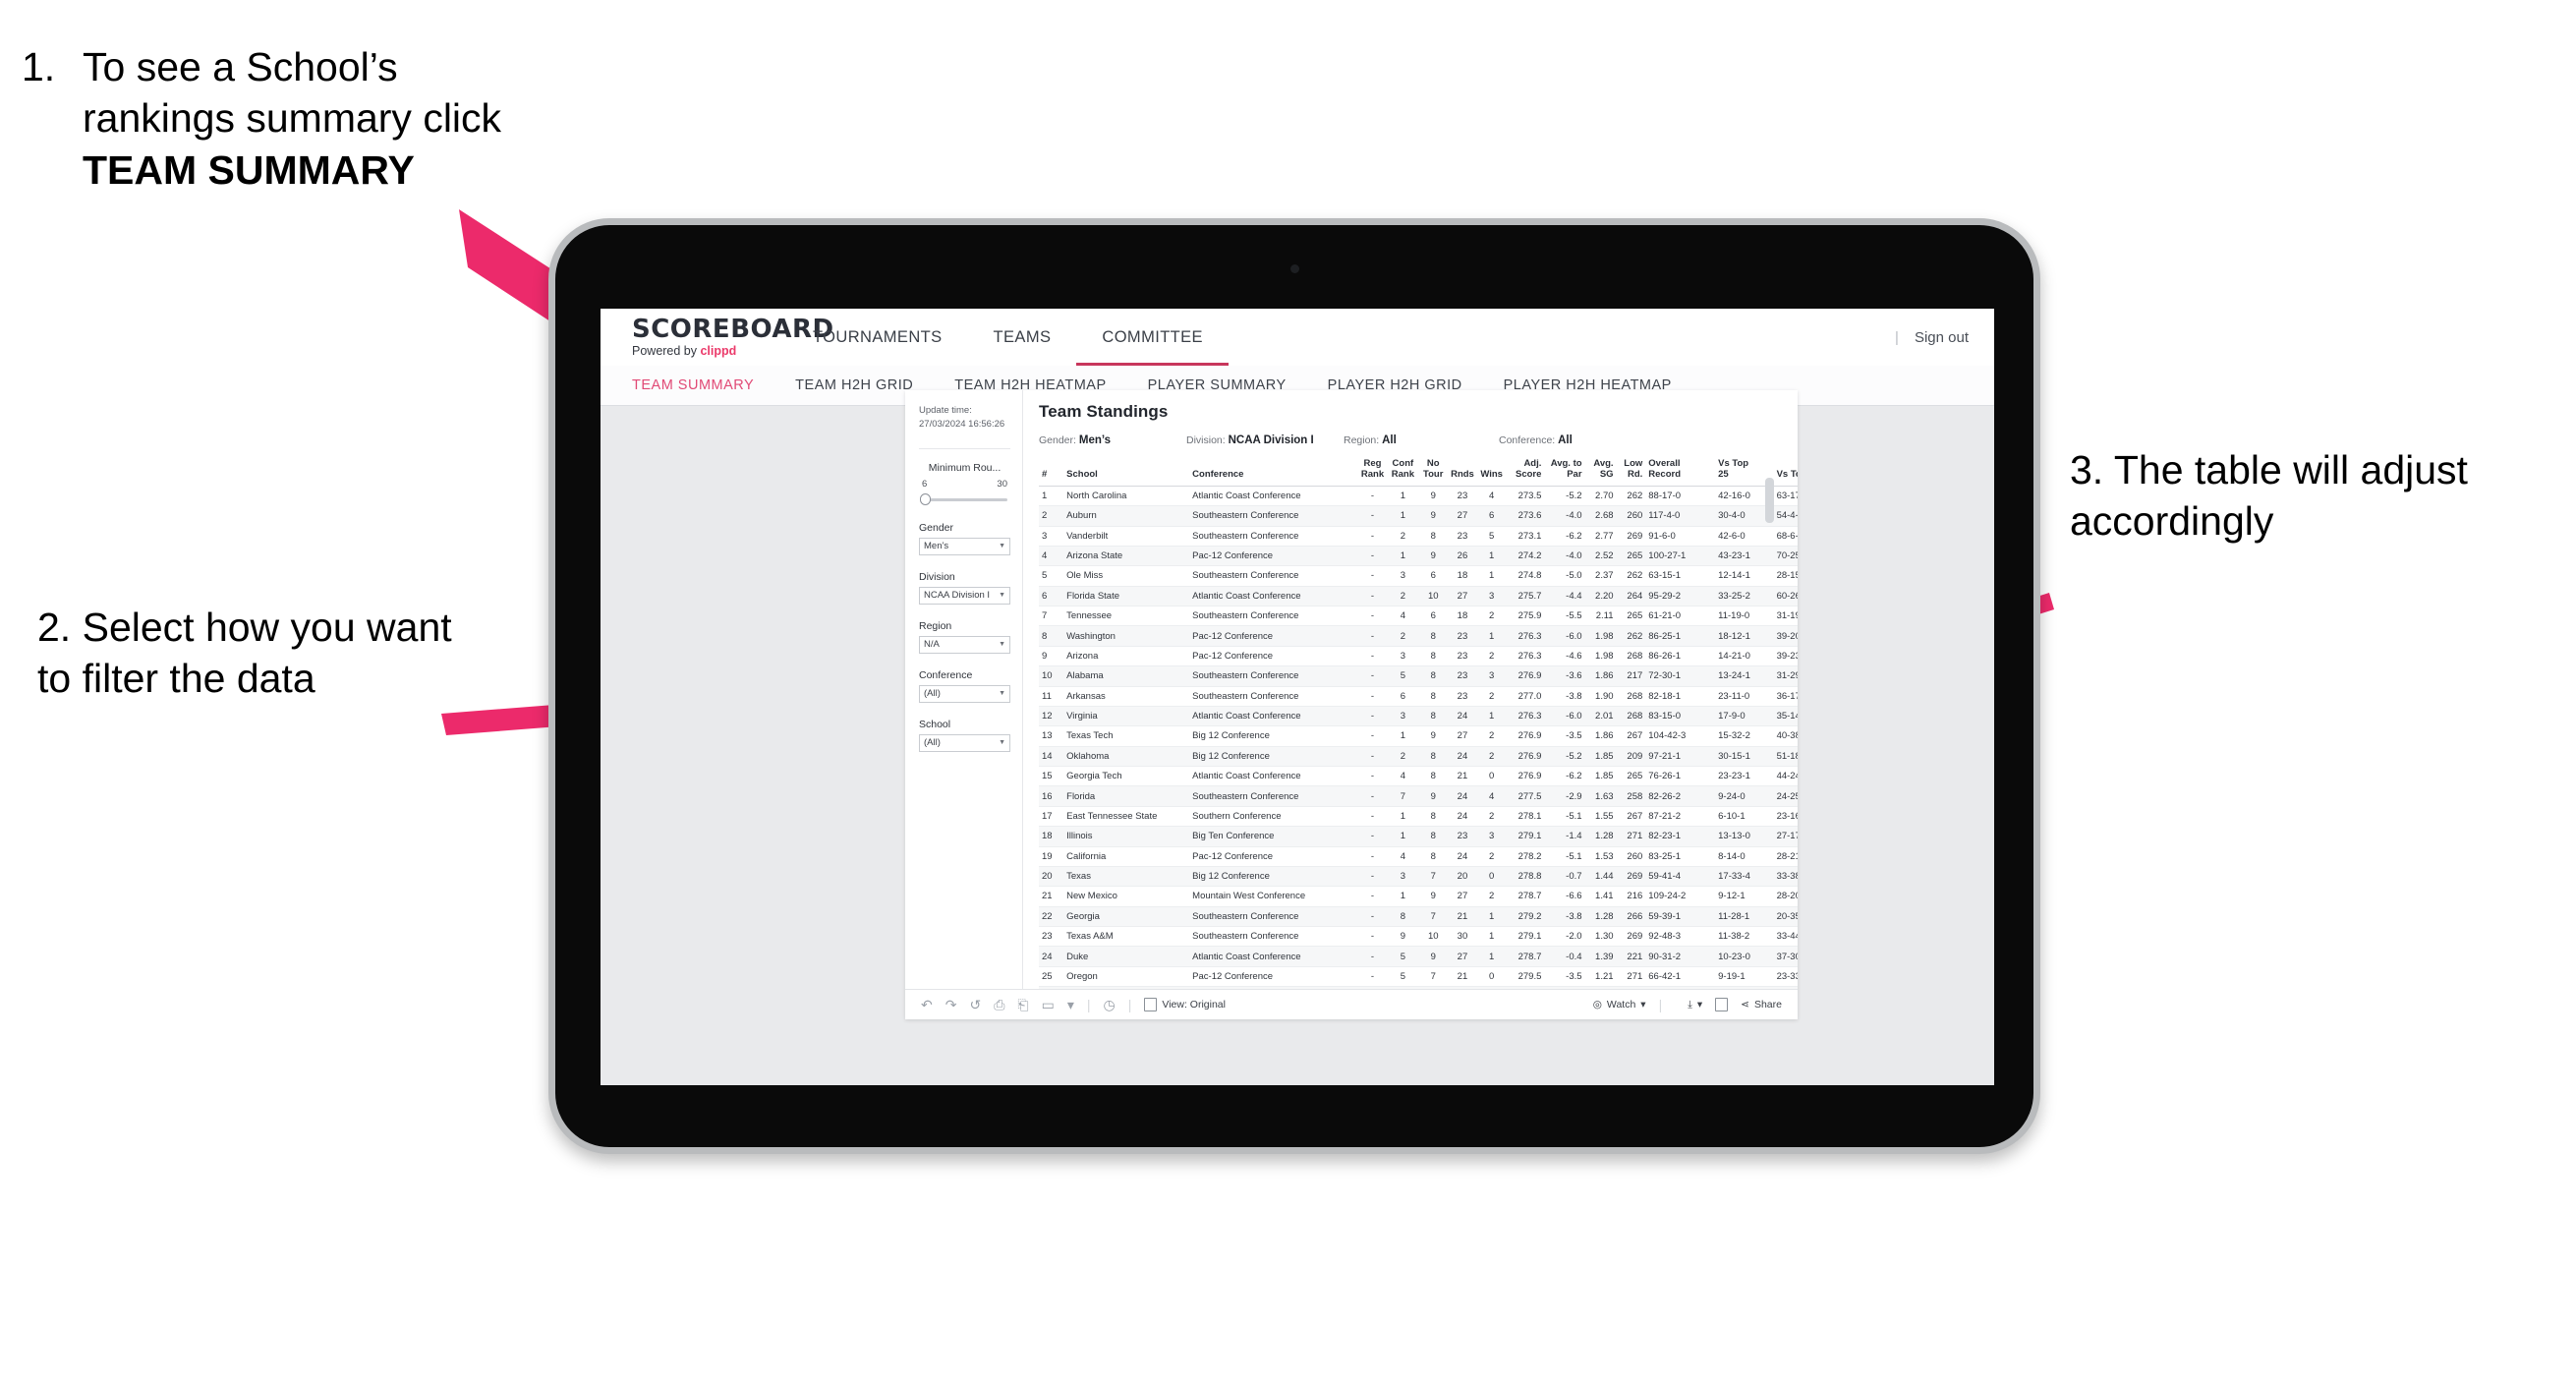 The image size is (2576, 1386). I want to click on col-header-wins: Wins, so click(1491, 473).